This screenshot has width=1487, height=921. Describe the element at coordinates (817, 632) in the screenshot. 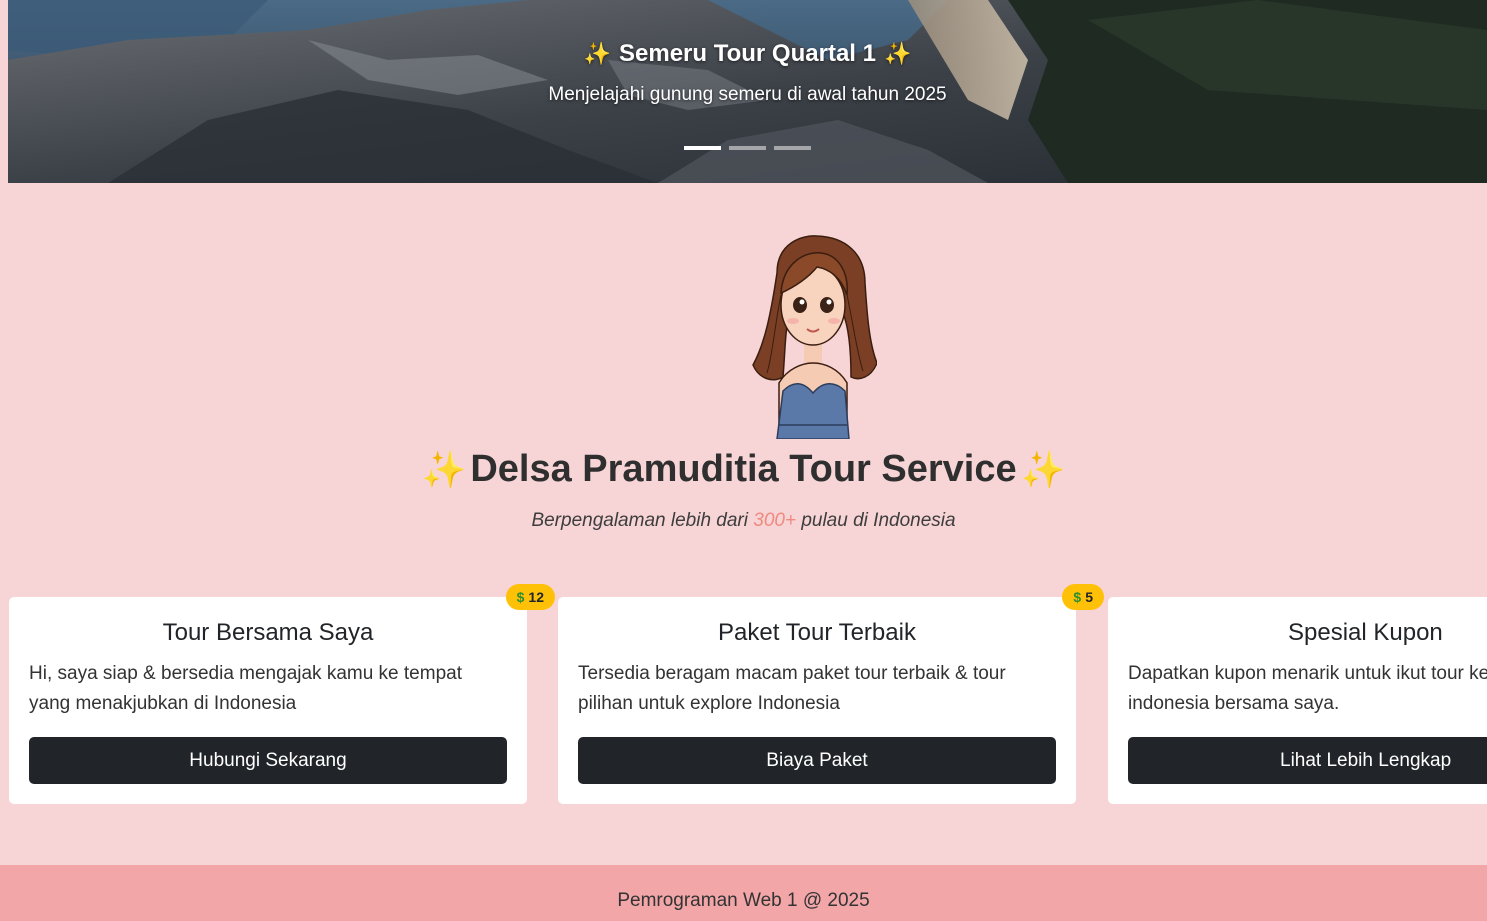

I see `card-title: Paket Tour Terbaik` at that location.